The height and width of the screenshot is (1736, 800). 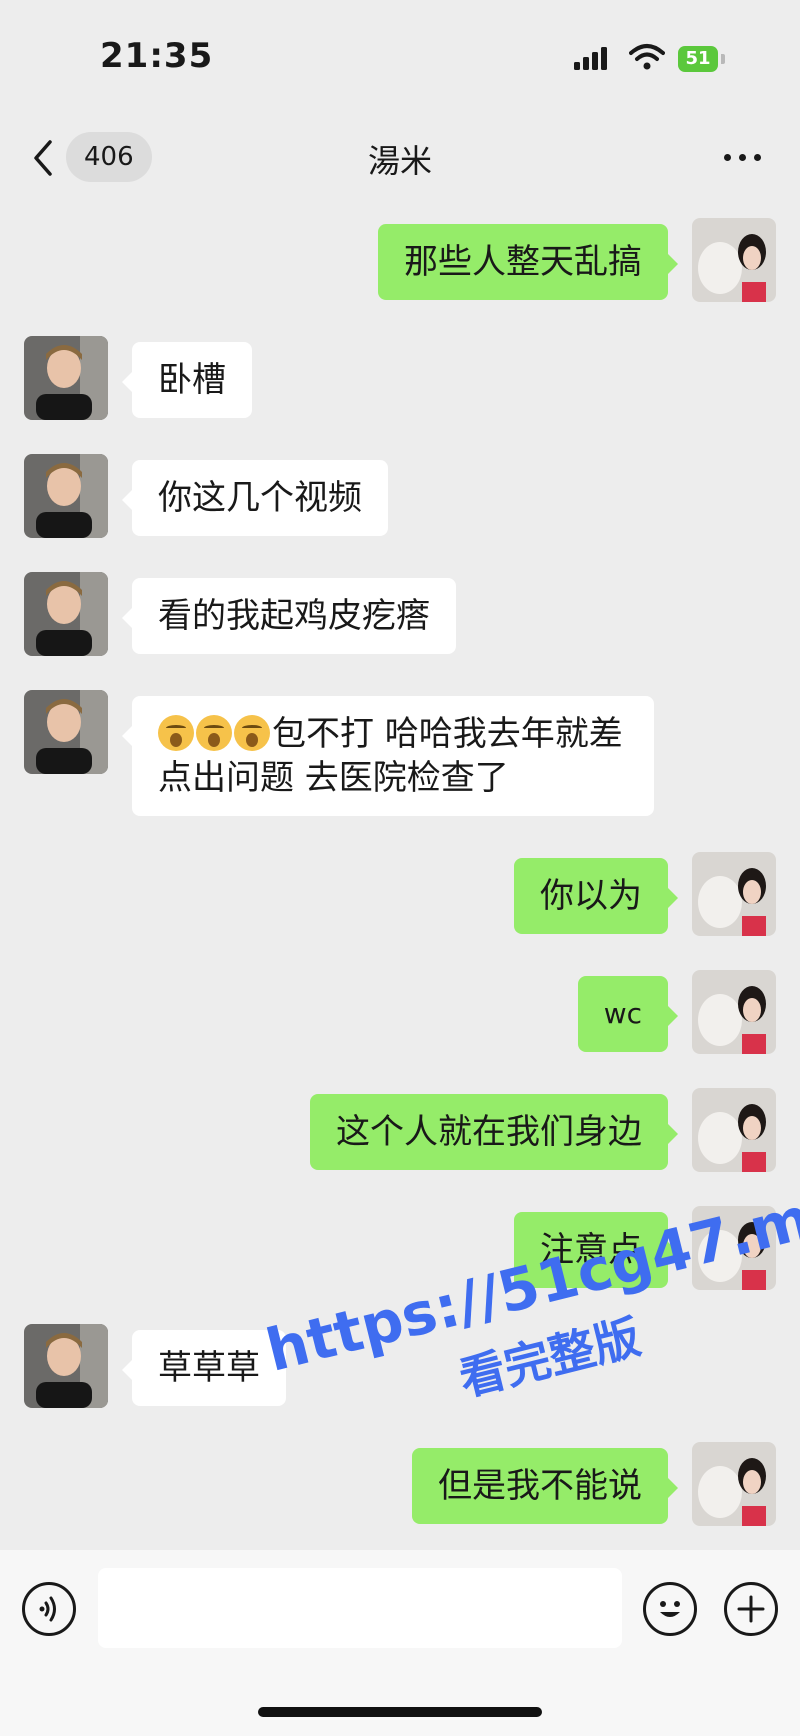 What do you see at coordinates (596, 896) in the screenshot?
I see `message-bubble-sent: 你以为` at bounding box center [596, 896].